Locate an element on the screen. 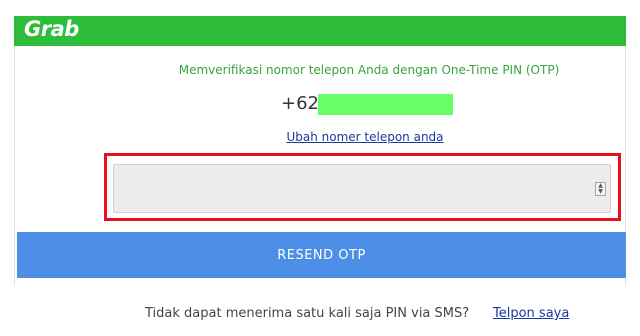  number-stepper-icon: ▲ ▼ is located at coordinates (600, 189).